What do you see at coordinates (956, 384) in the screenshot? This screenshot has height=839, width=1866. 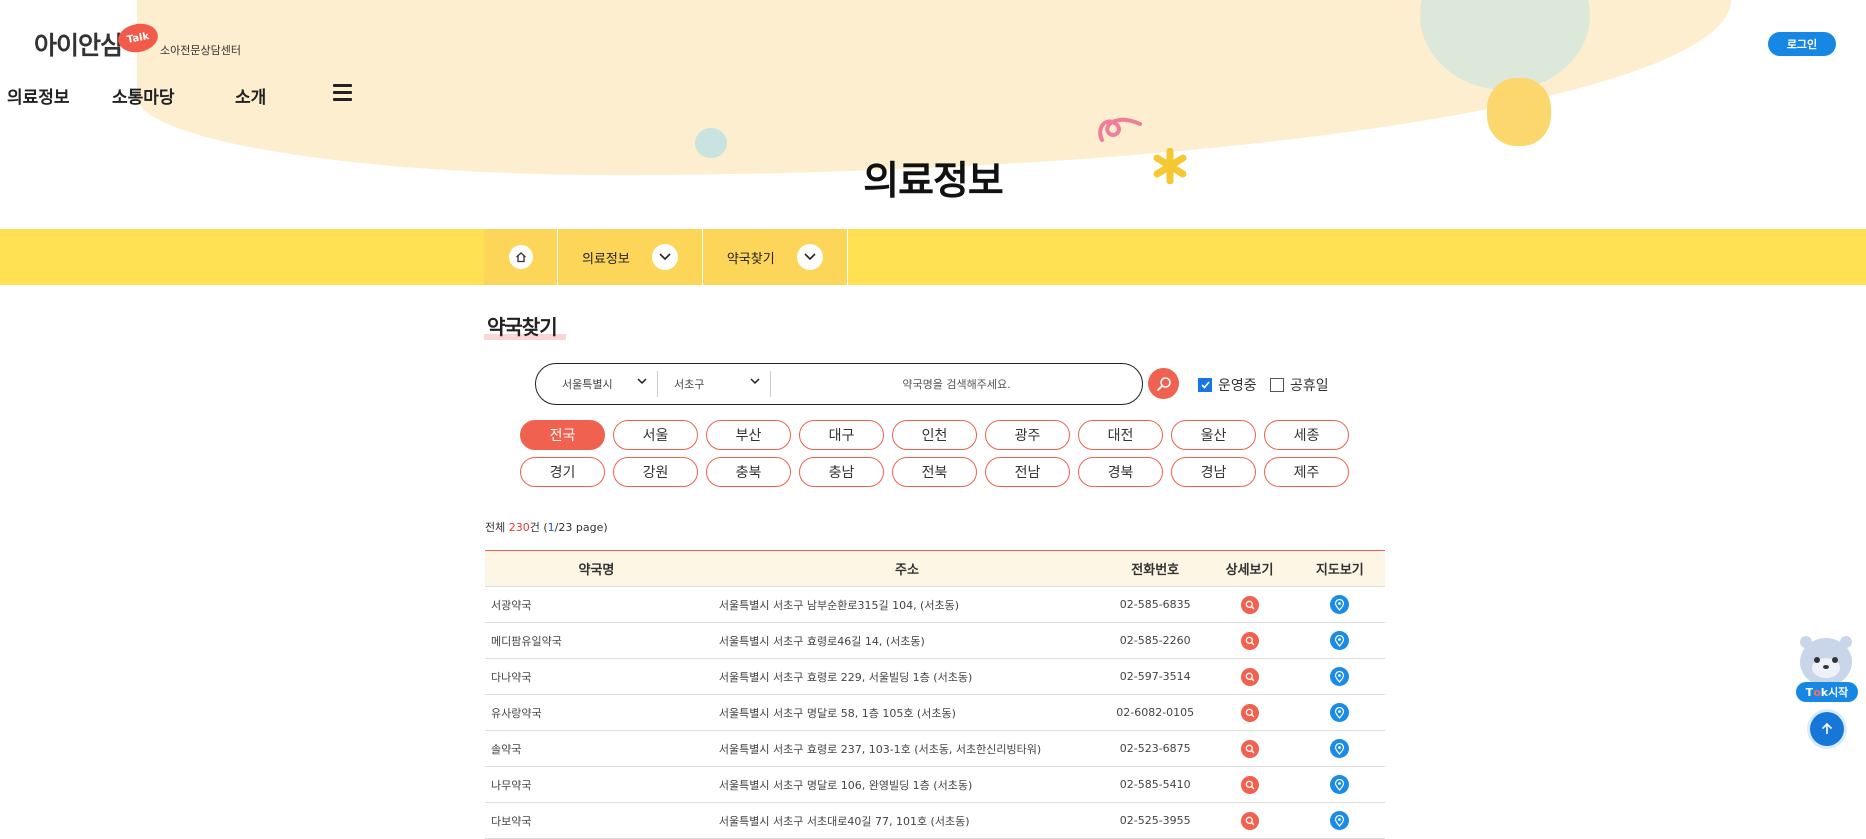 I see `pharmacy-search-input` at bounding box center [956, 384].